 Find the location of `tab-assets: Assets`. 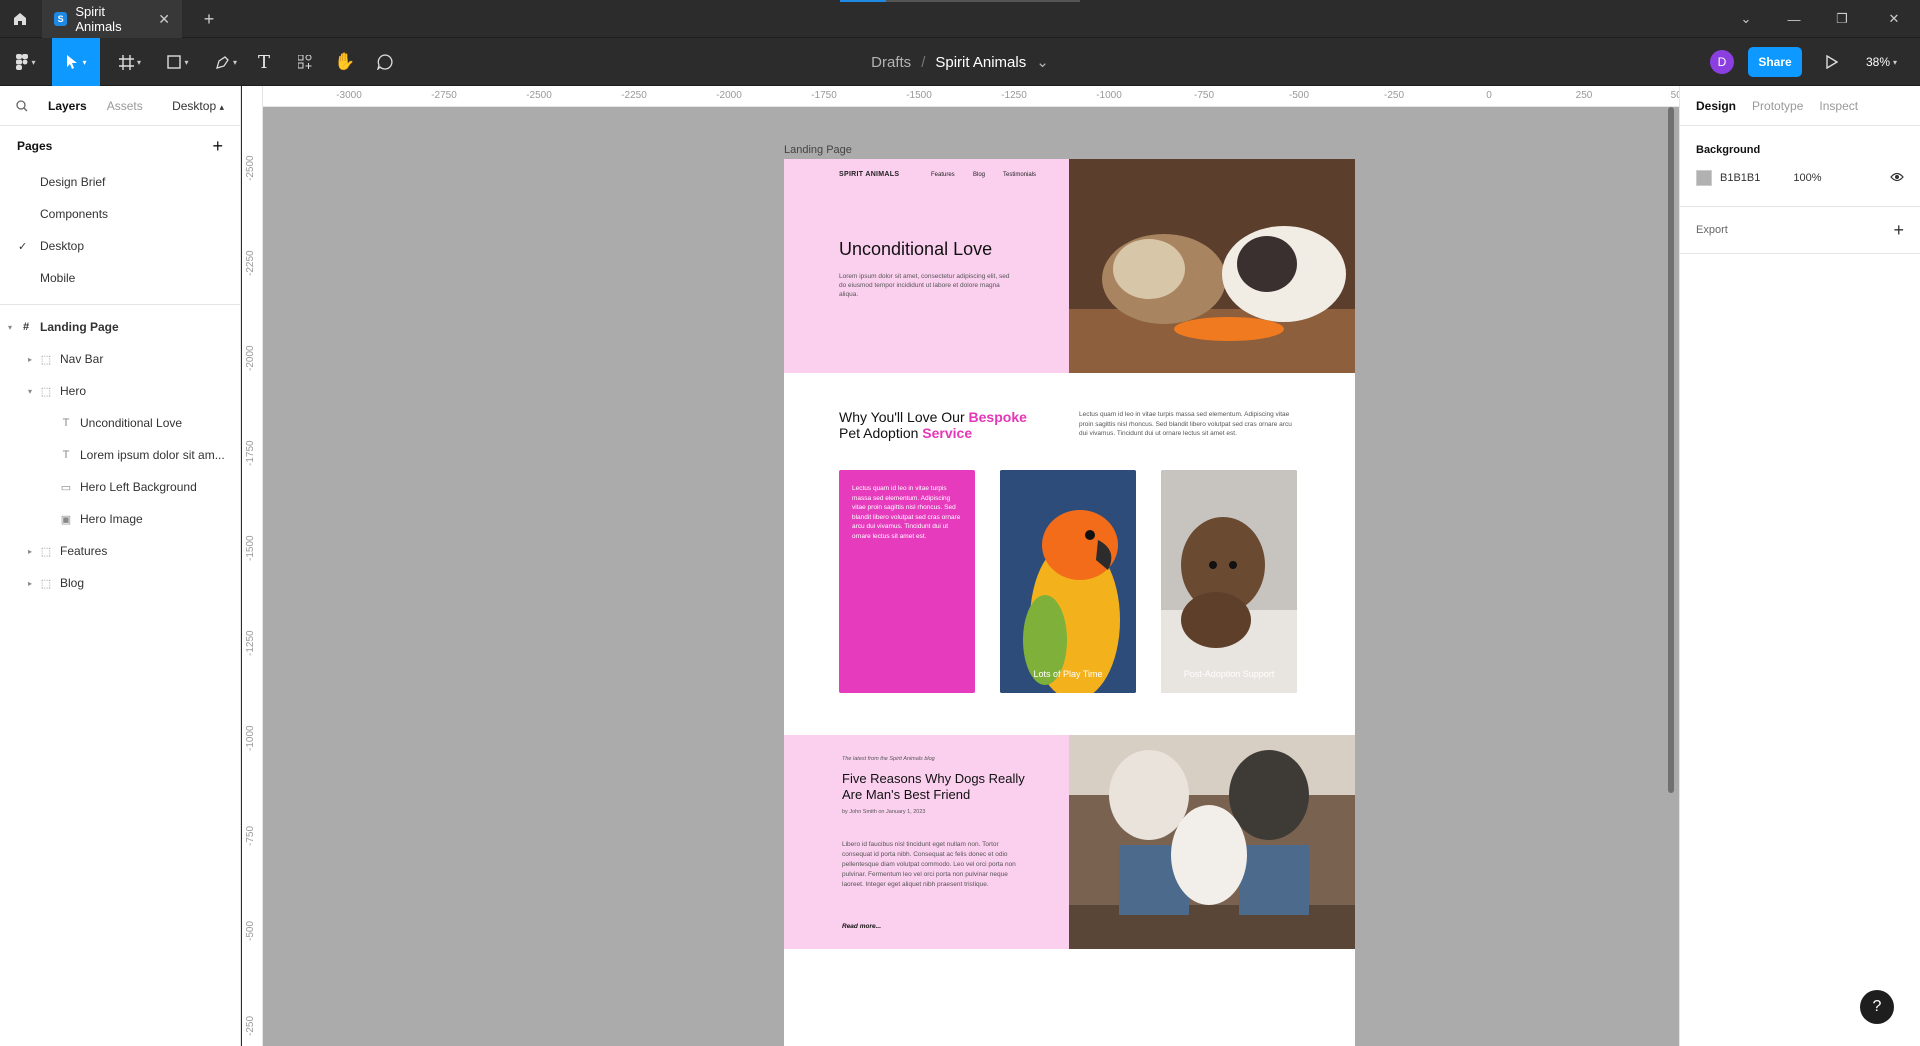

tab-assets: Assets is located at coordinates (125, 106).